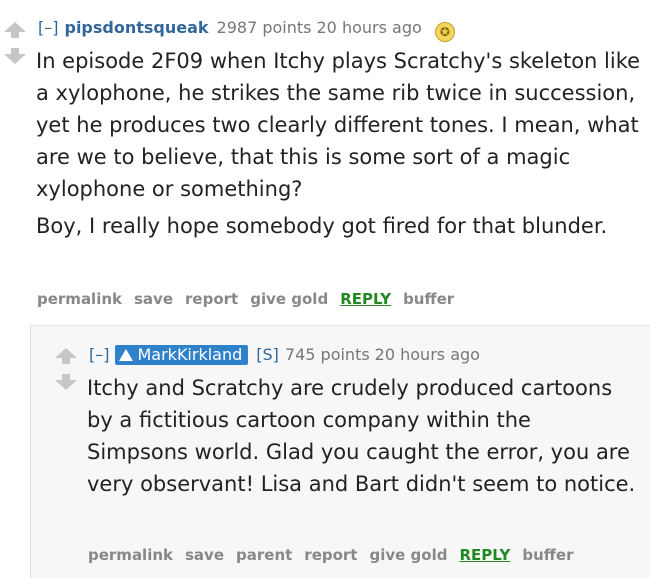  I want to click on author-badge: MarkKirkland, so click(182, 355).